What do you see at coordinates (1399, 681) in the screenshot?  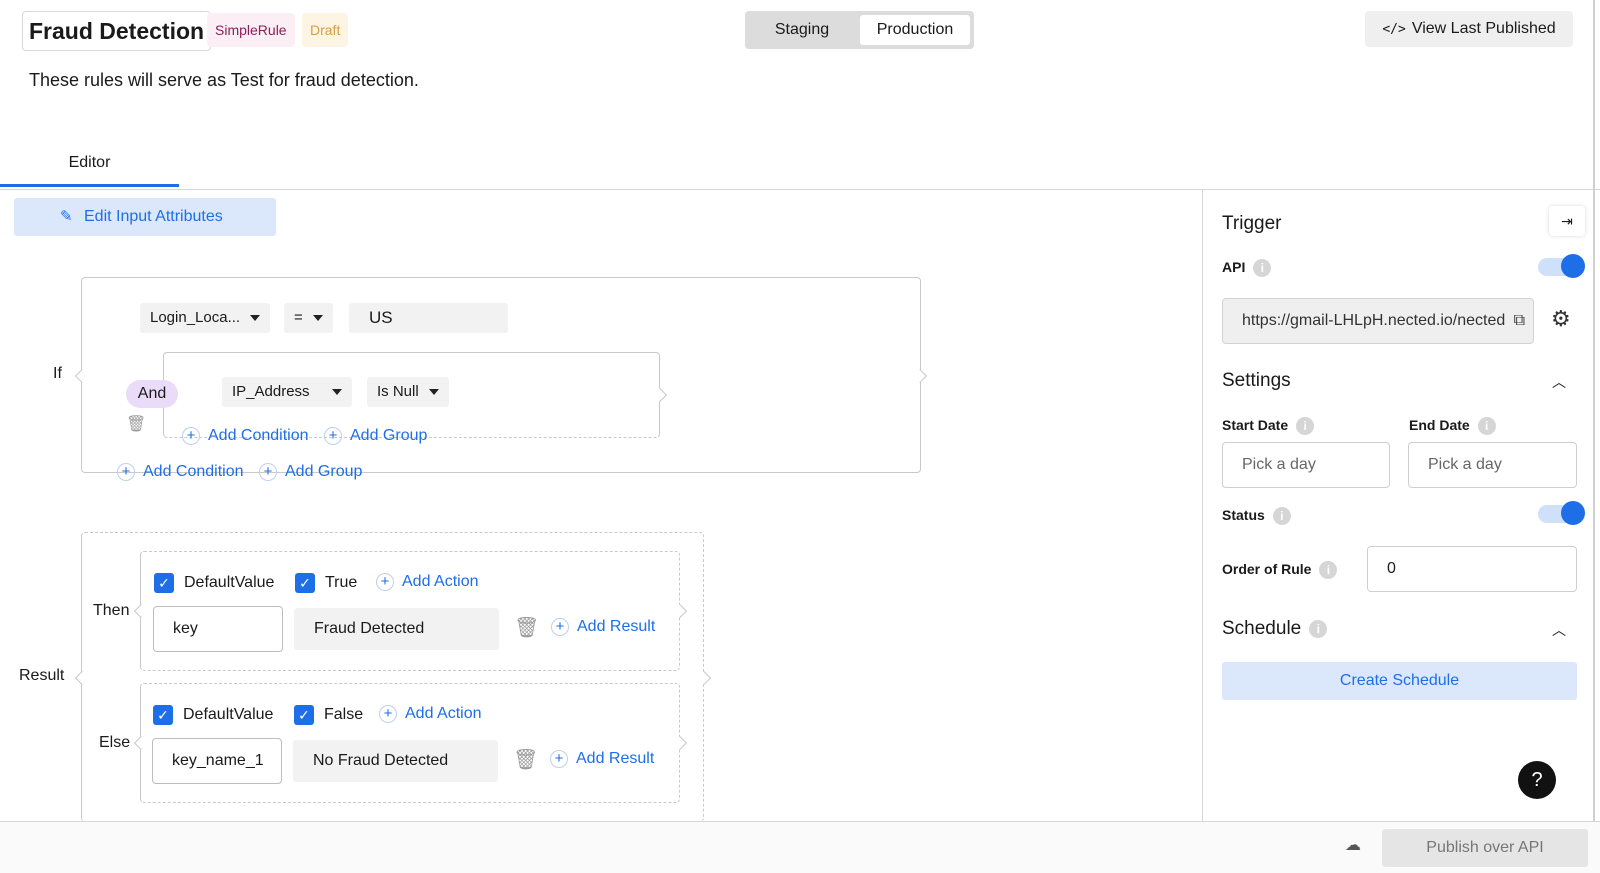 I see `create-schedule-button: Create Schedule` at bounding box center [1399, 681].